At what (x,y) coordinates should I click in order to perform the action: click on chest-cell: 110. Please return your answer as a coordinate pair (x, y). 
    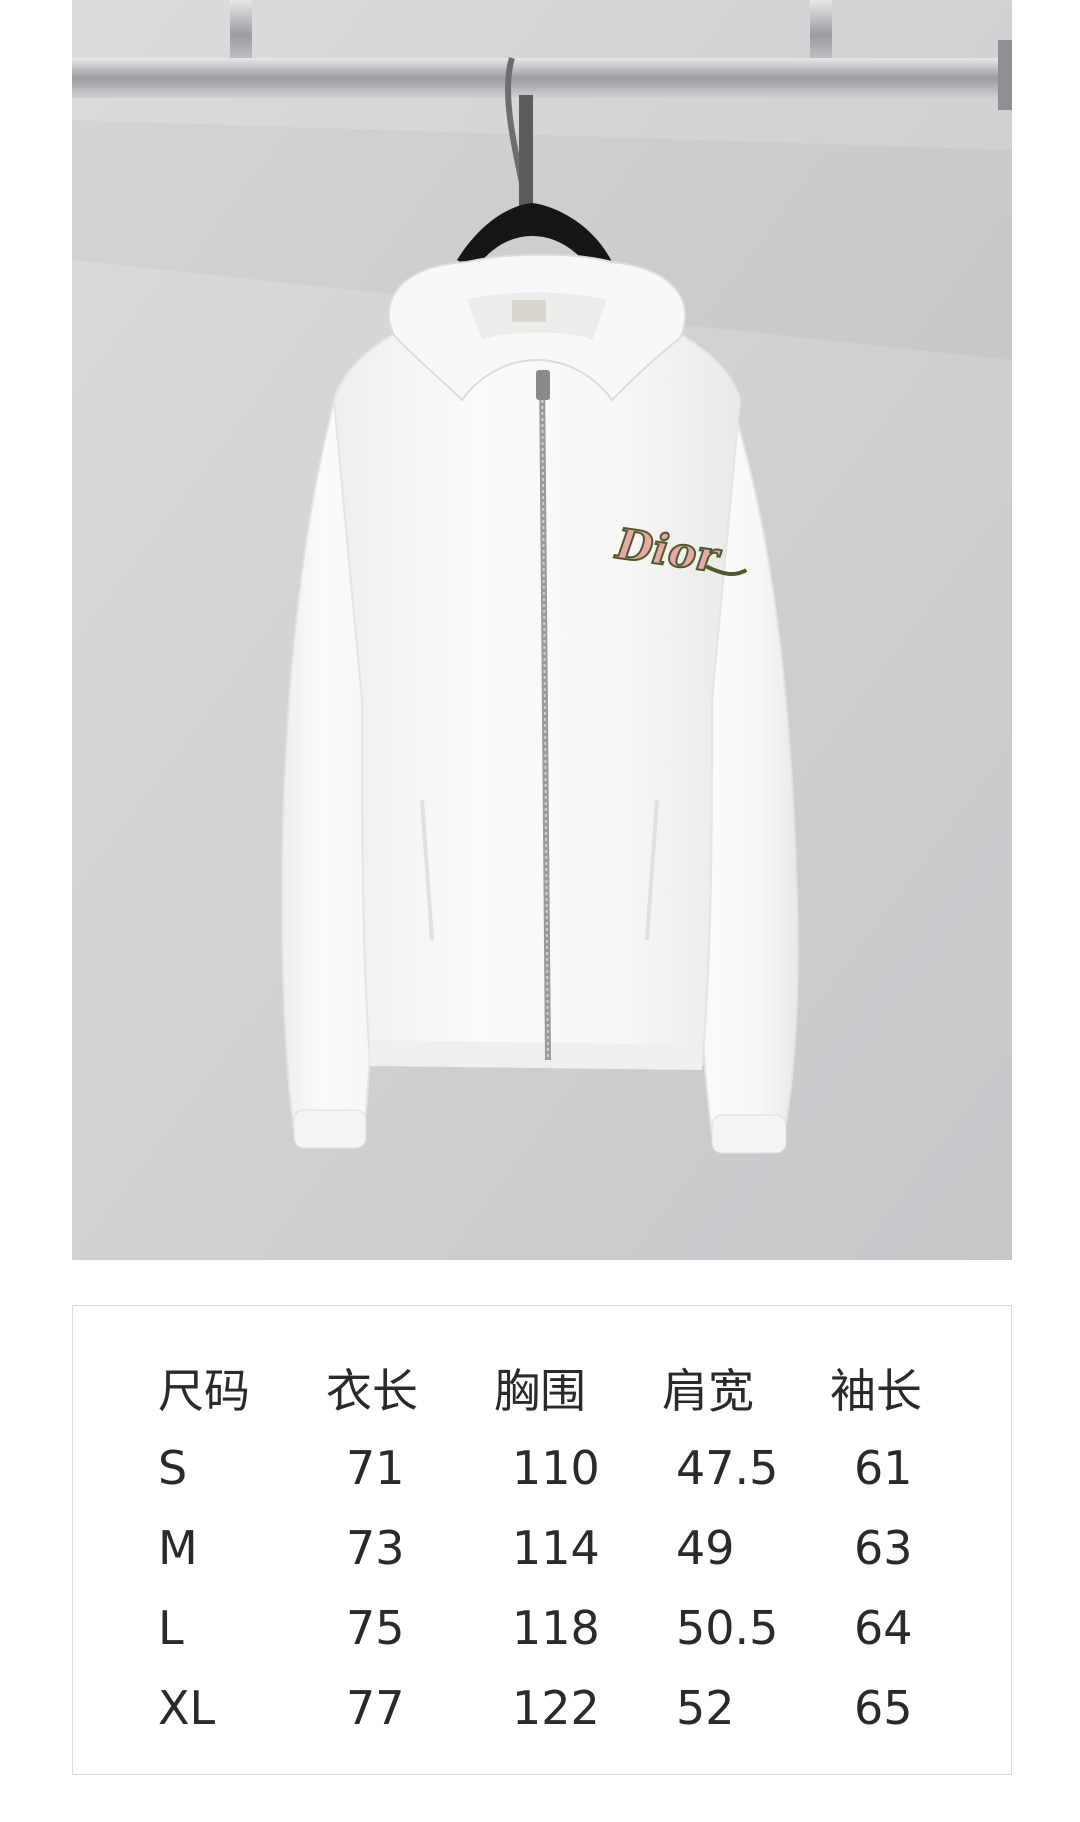
    Looking at the image, I should click on (556, 1468).